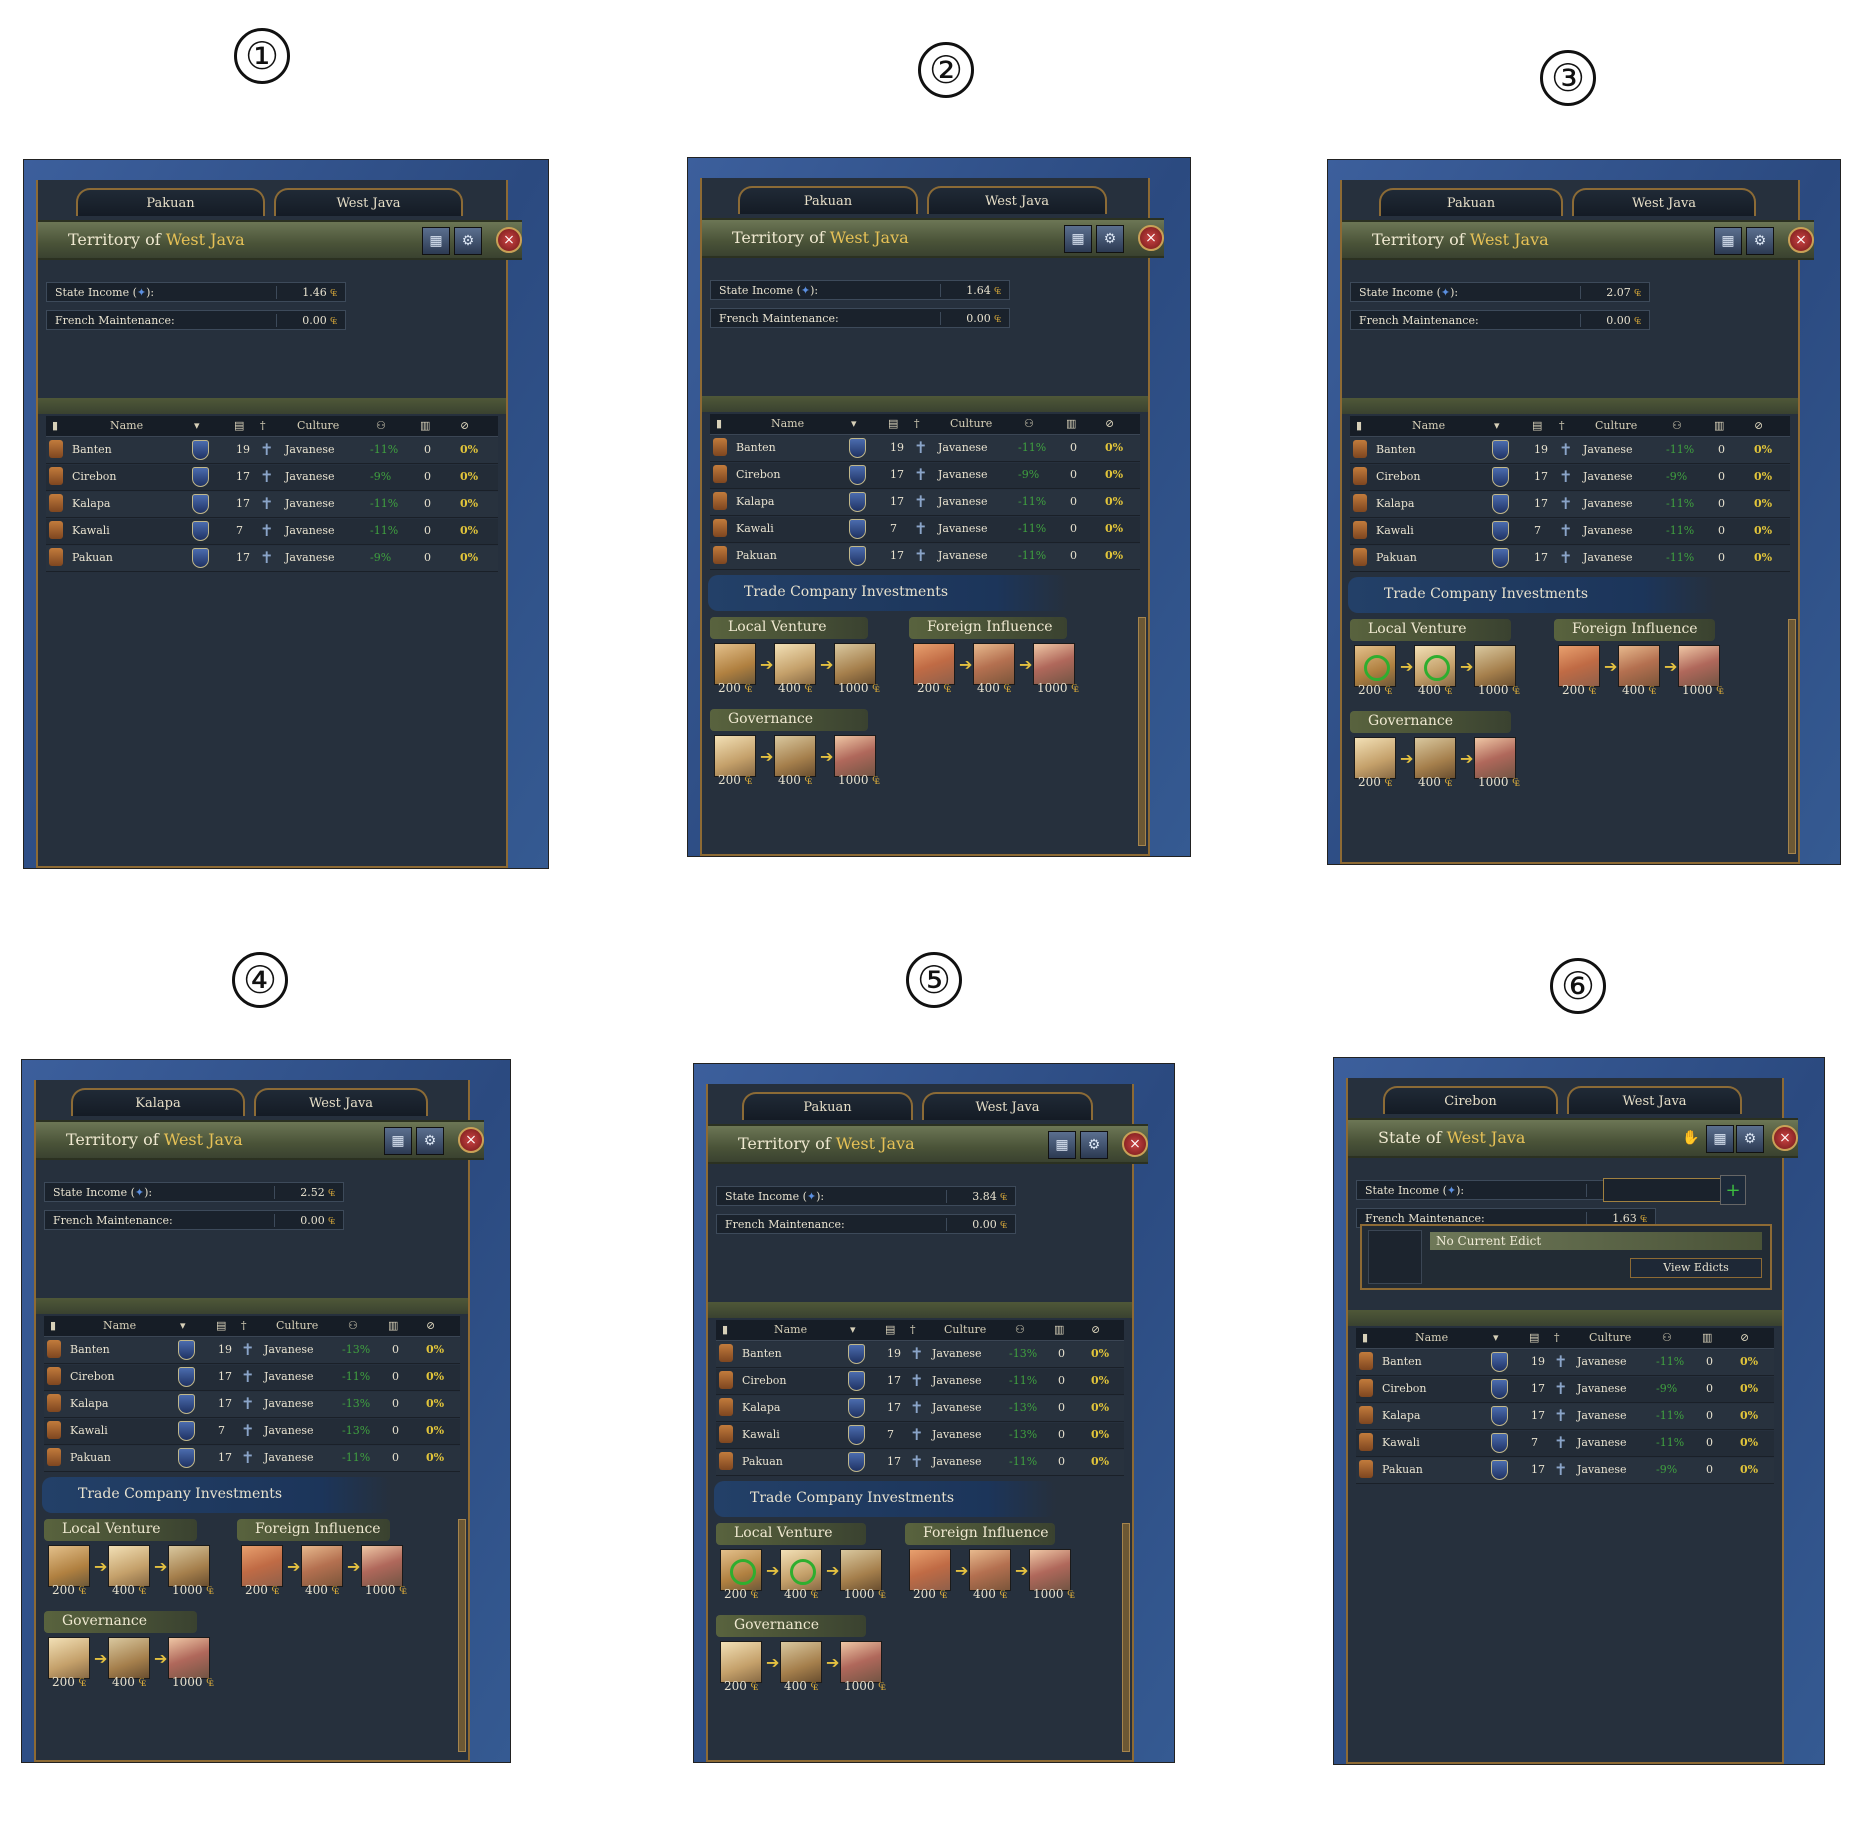  I want to click on table-row: Banten 19 ✝ Javanese -11% 0 0%, so click(1565, 1363).